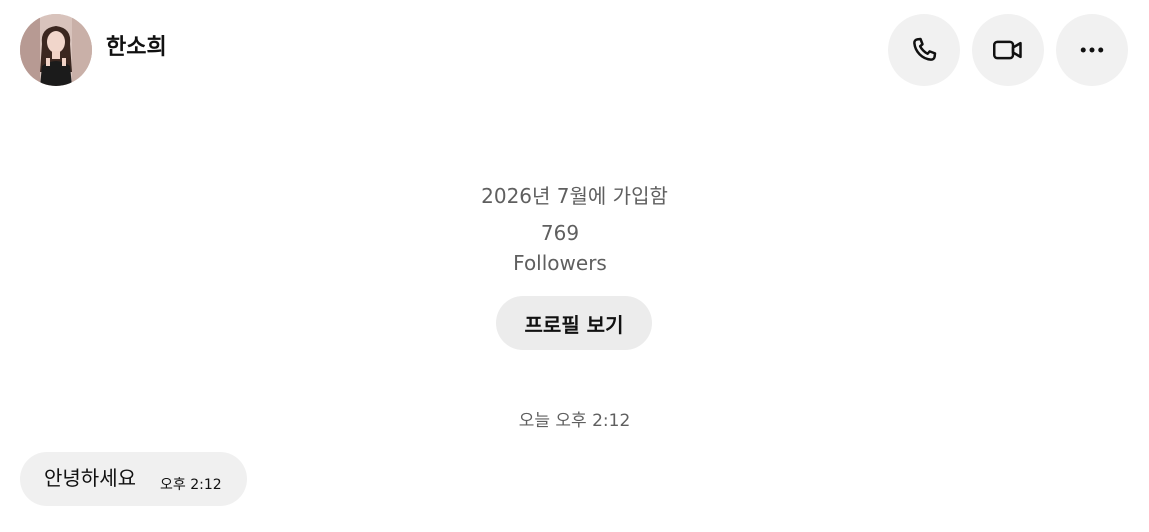 This screenshot has width=1149, height=532. I want to click on view-profile-button: 프로필 보기, so click(574, 323).